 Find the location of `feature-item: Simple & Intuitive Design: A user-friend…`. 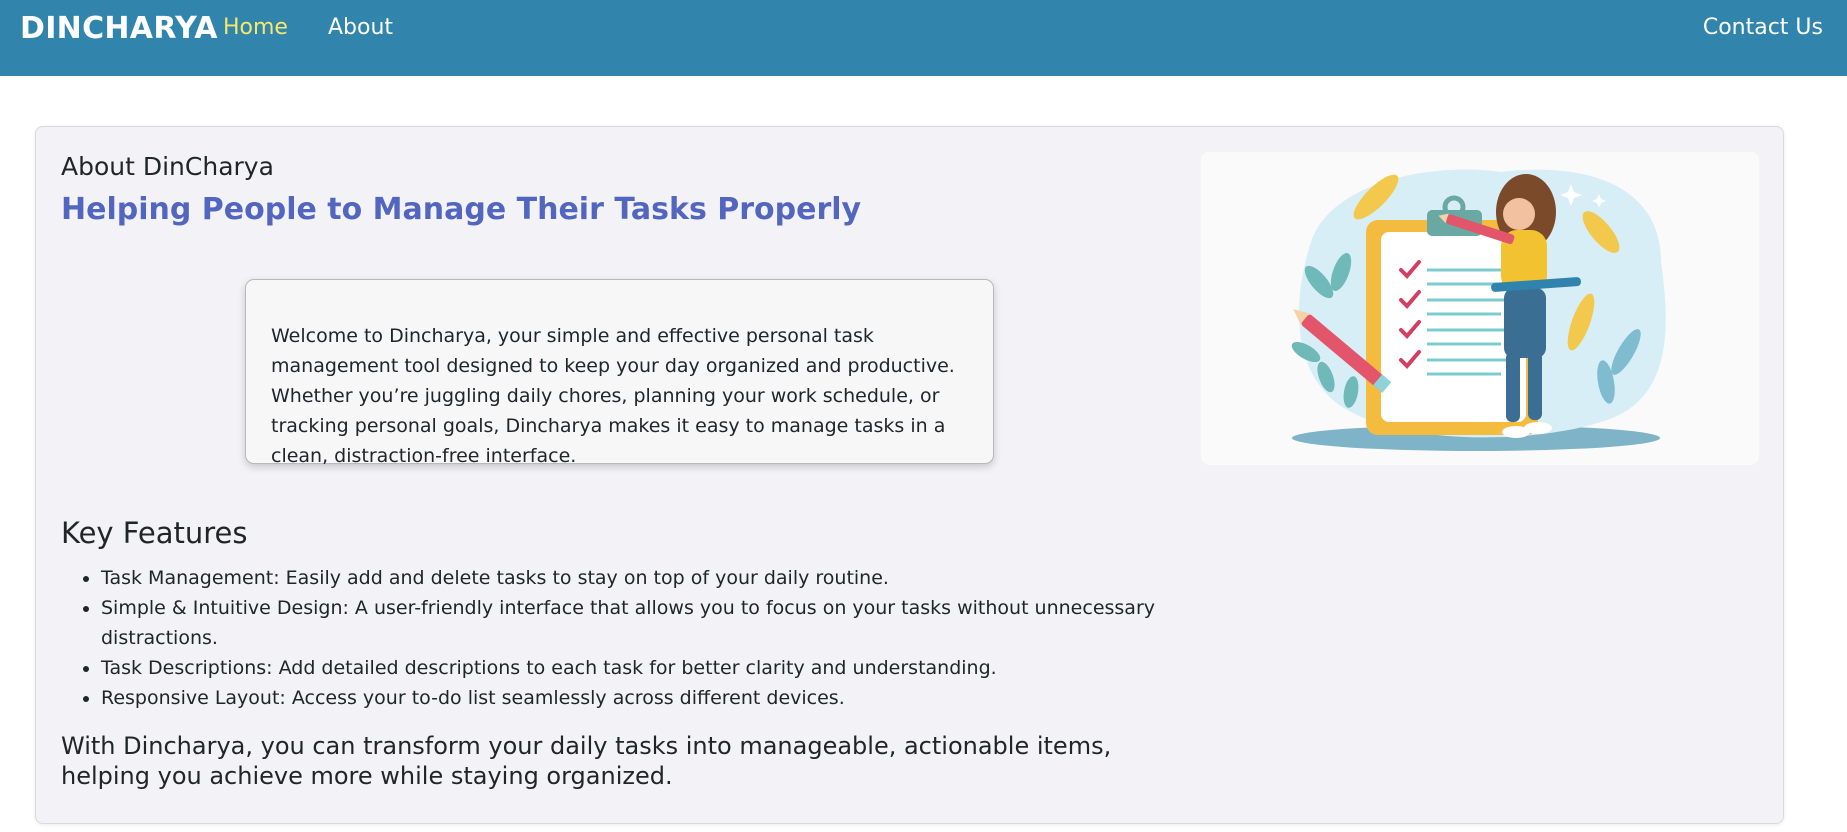

feature-item: Simple & Intuitive Design: A user-friend… is located at coordinates (641, 623).